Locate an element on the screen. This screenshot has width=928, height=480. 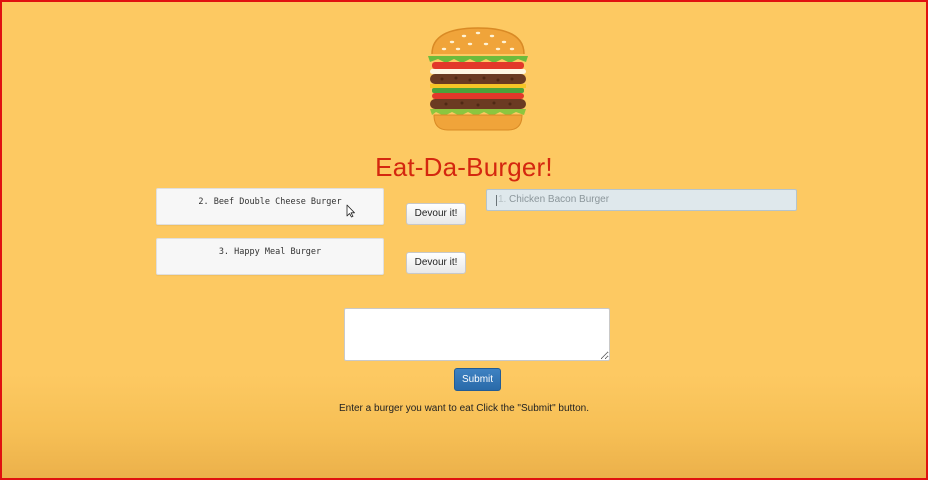
hamburger-icon is located at coordinates (478, 79).